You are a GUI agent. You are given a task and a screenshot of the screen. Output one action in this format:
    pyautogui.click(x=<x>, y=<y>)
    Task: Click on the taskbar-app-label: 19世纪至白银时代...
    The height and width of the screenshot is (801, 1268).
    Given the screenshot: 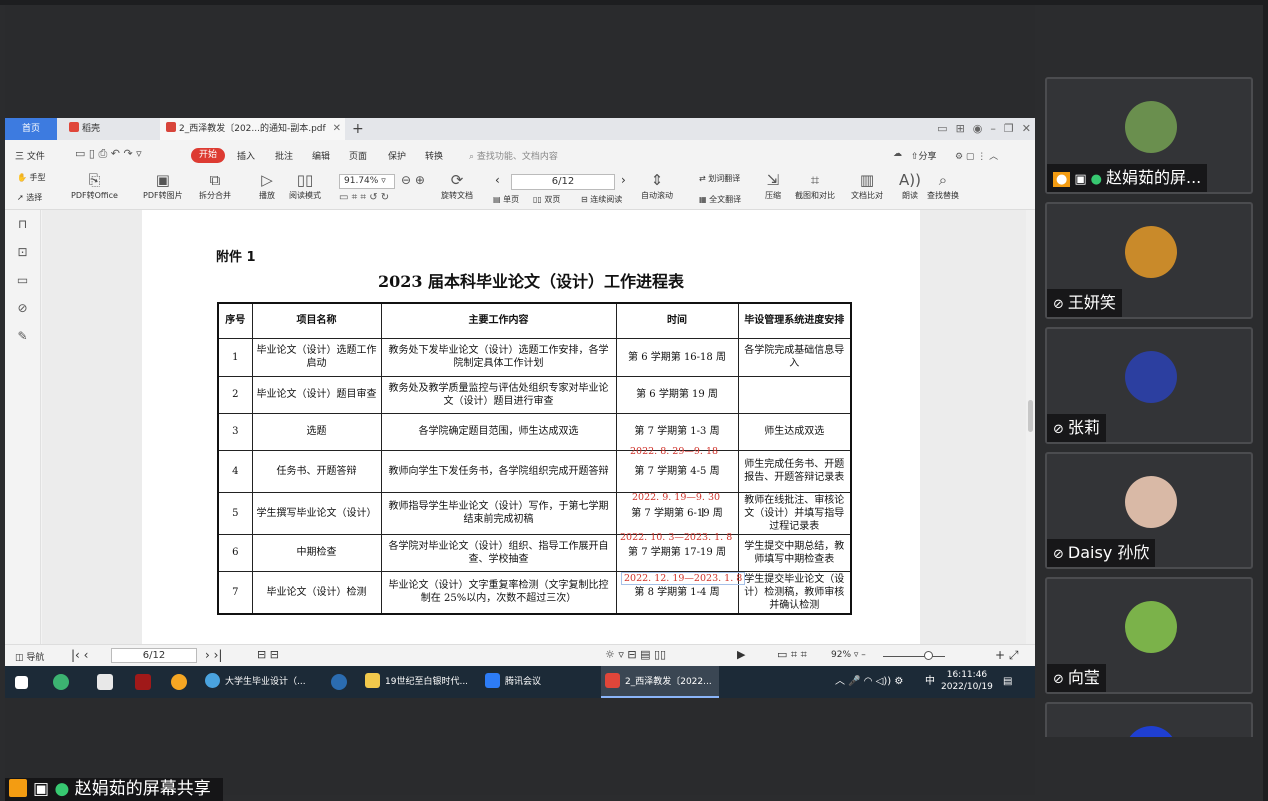 What is the action you would take?
    pyautogui.click(x=427, y=682)
    